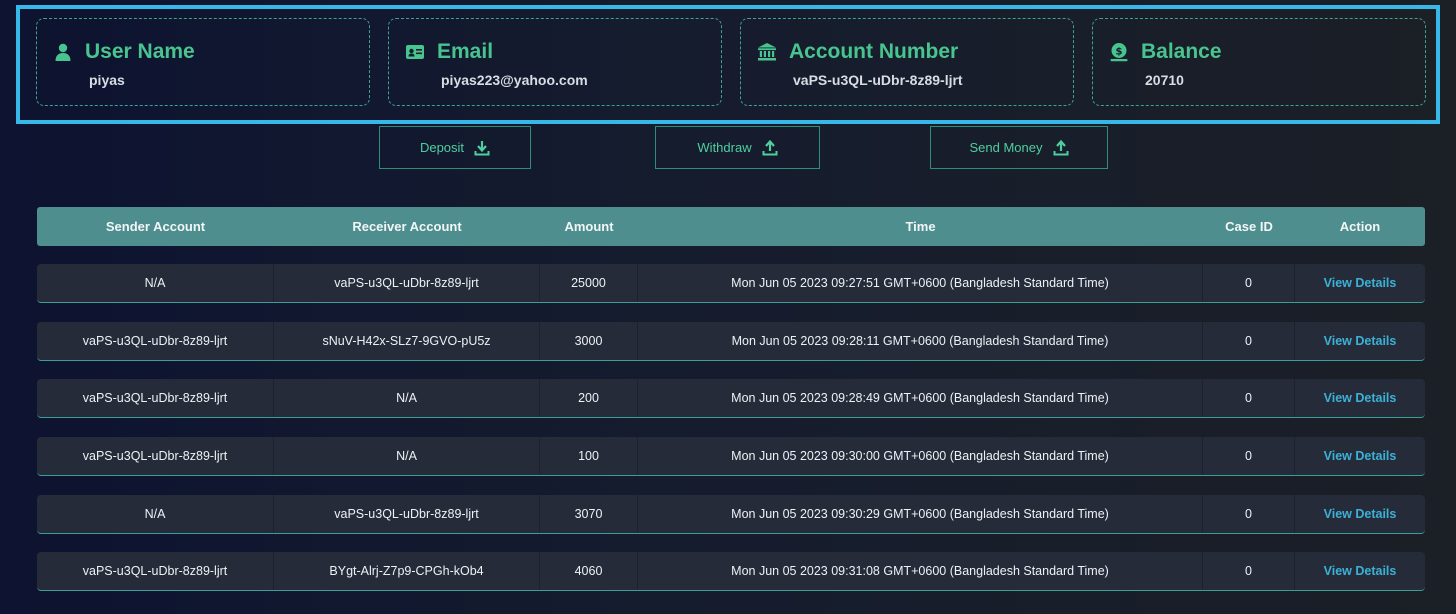  I want to click on account-number-card: Account Number vaPS-u3QL-uDbr-8z89-ljrt, so click(907, 62).